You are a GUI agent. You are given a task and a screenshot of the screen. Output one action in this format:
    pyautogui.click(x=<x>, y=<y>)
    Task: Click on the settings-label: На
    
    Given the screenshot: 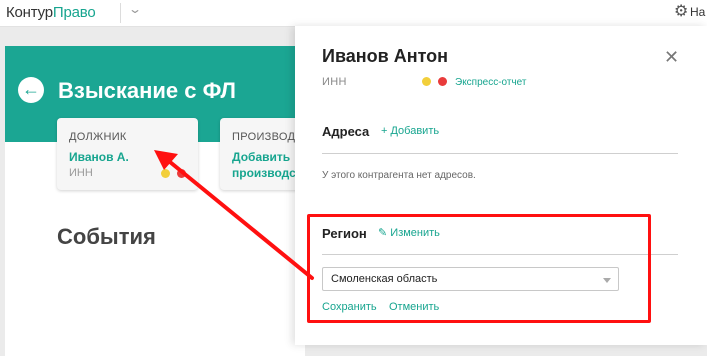 What is the action you would take?
    pyautogui.click(x=697, y=12)
    